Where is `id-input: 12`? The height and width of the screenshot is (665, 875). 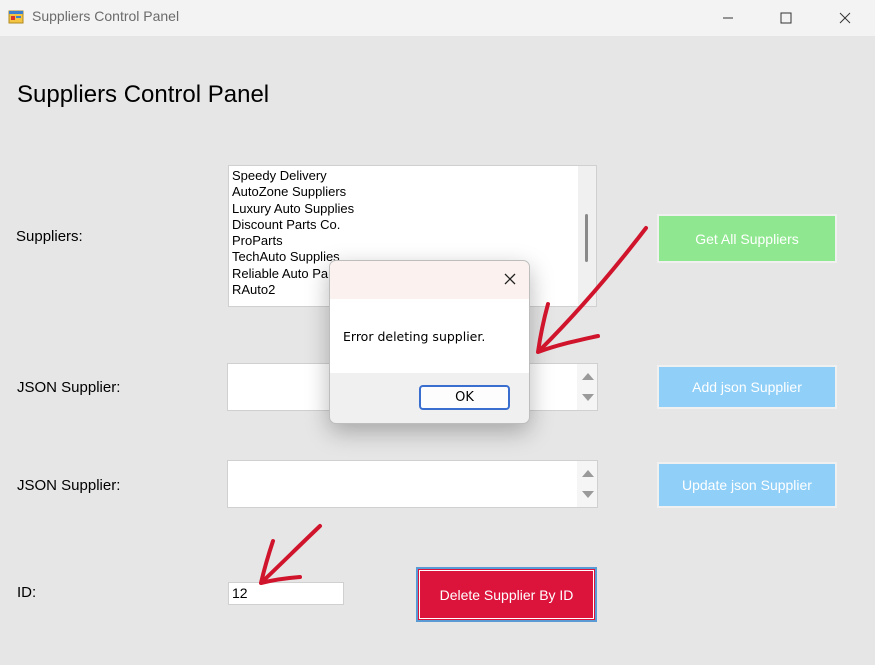 id-input: 12 is located at coordinates (286, 593).